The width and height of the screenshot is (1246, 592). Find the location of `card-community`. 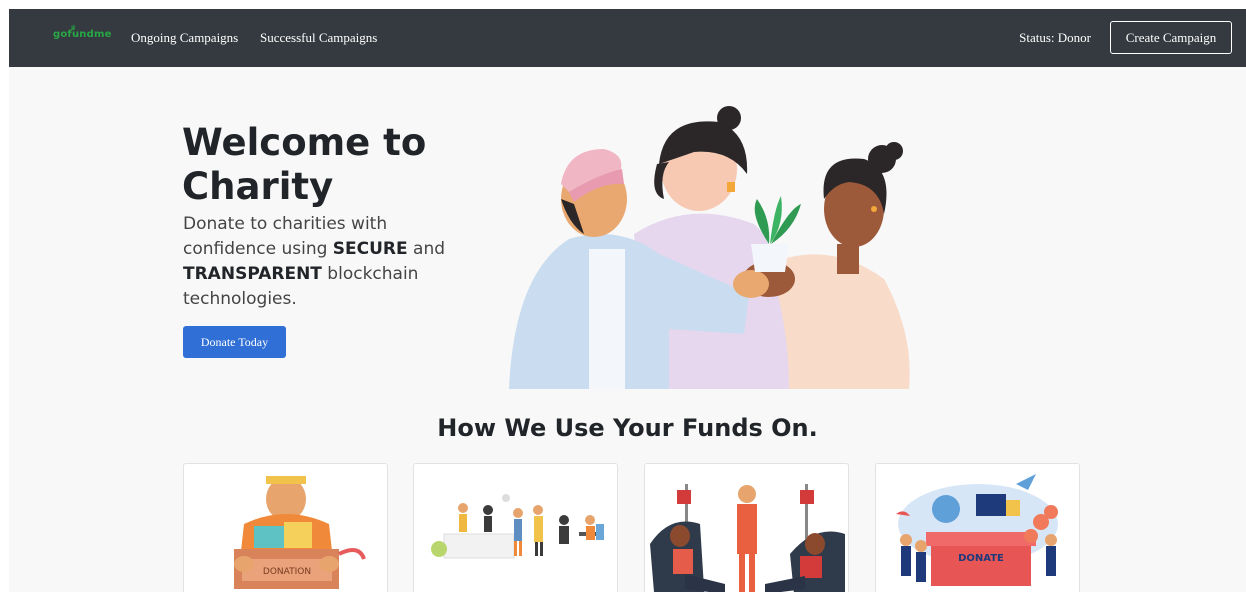

card-community is located at coordinates (515, 527).